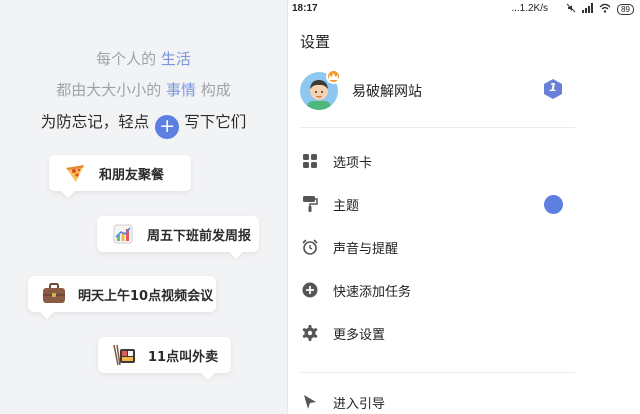 This screenshot has height=414, width=640. I want to click on promo-line-1: 每个人的 生活, so click(143, 58).